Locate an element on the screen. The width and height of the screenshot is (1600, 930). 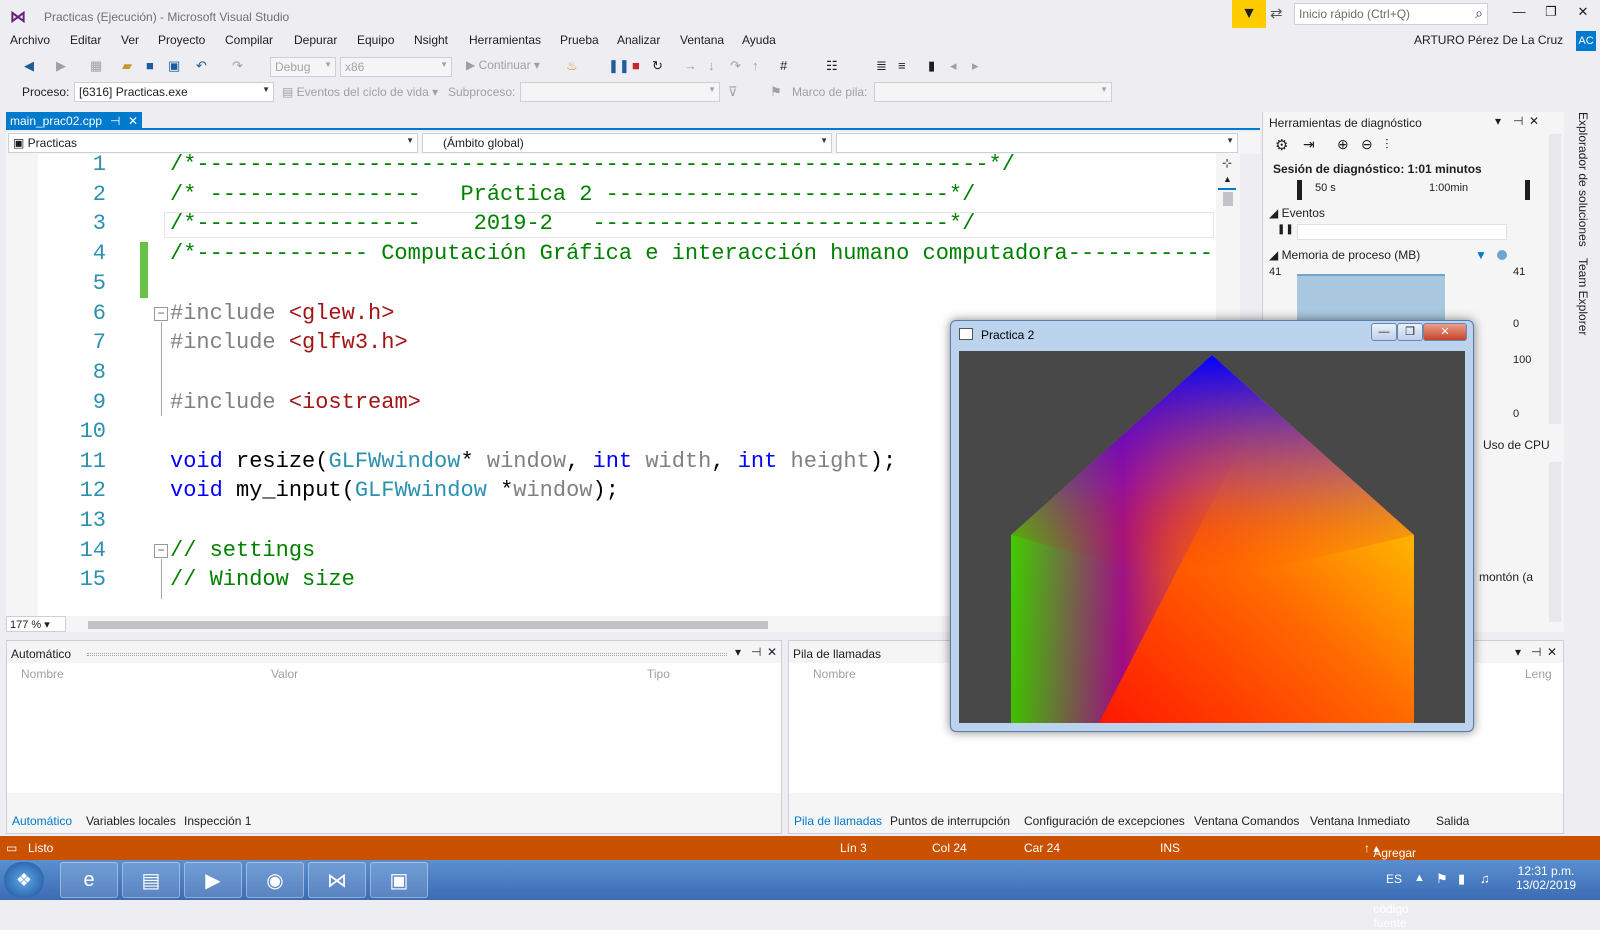
language-indicator: ES is located at coordinates (1394, 879).